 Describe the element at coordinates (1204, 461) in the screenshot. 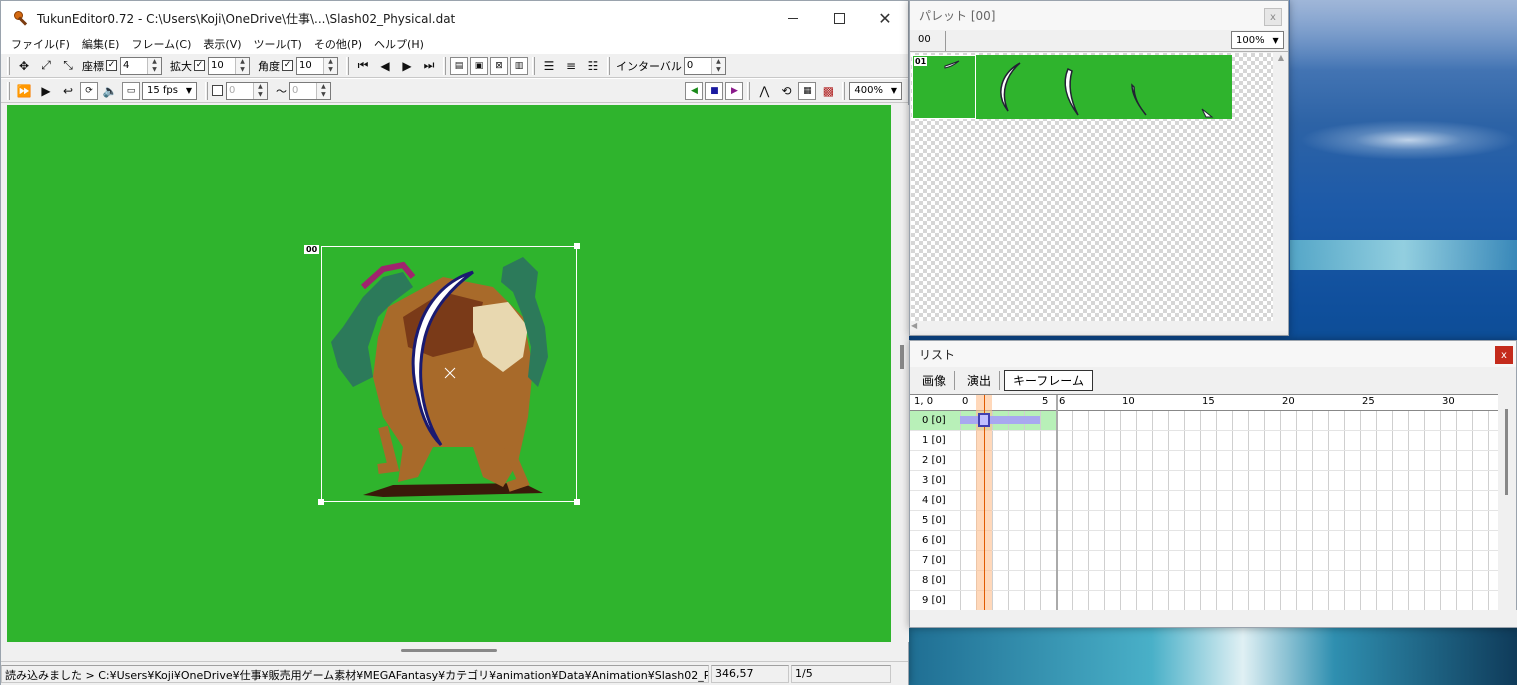

I see `table-row: 2 [0]` at that location.